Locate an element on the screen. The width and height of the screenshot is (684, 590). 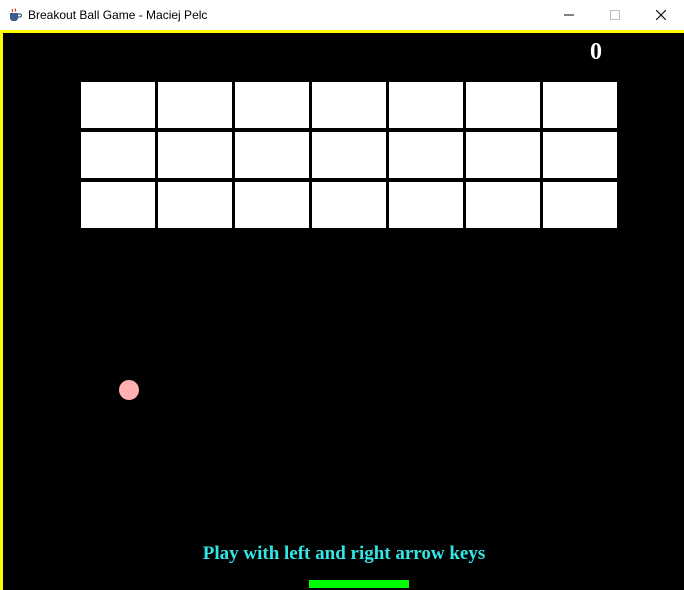
minimize-icon is located at coordinates (569, 15).